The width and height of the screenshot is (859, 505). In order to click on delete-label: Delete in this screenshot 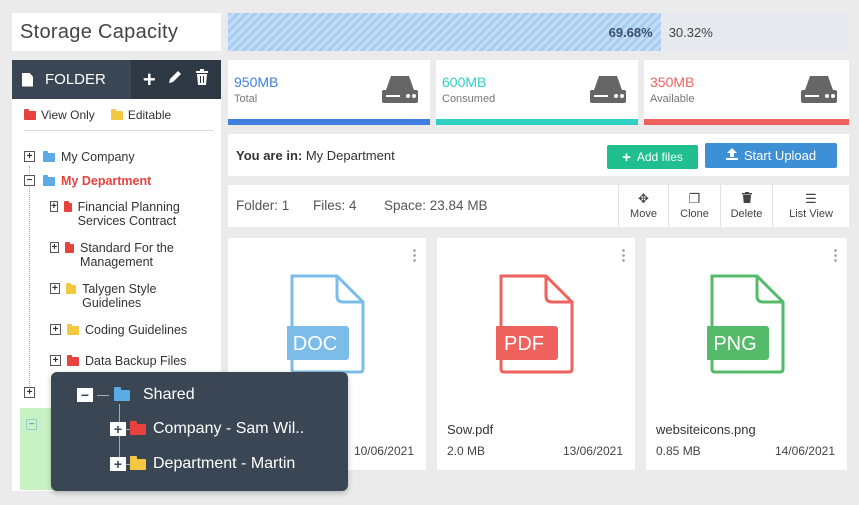, I will do `click(746, 214)`.